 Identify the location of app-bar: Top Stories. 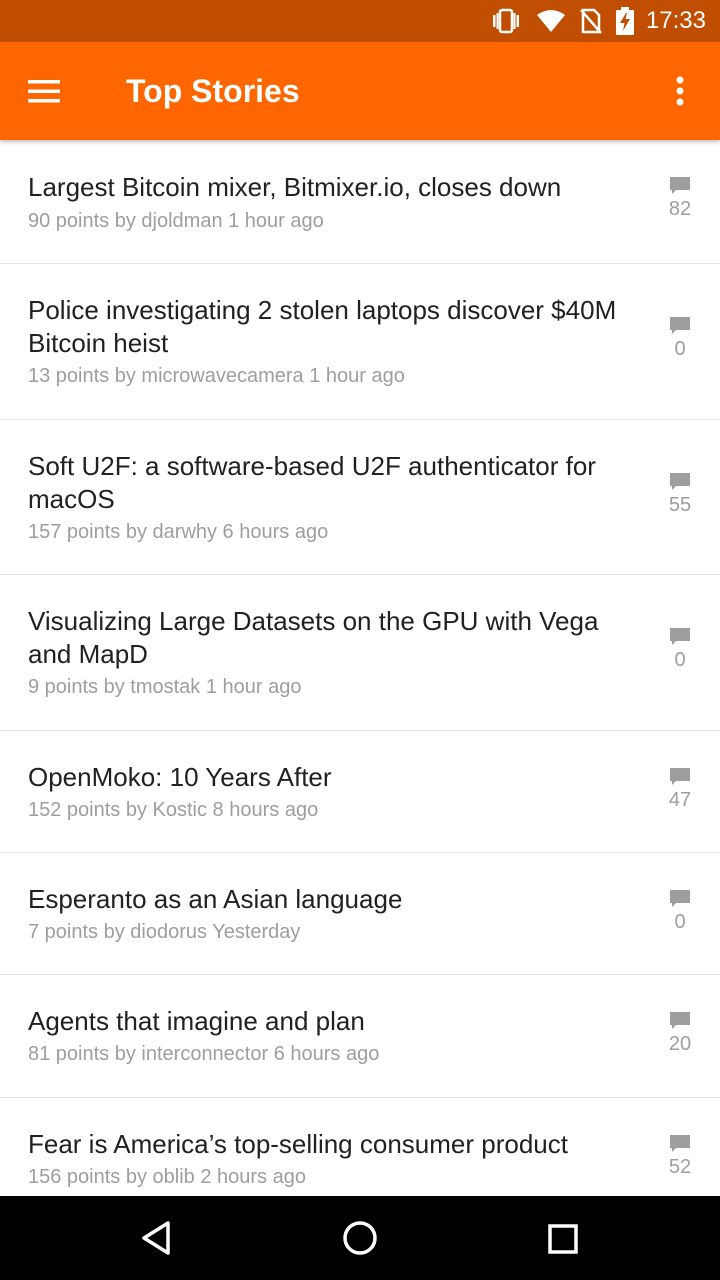
(360, 91).